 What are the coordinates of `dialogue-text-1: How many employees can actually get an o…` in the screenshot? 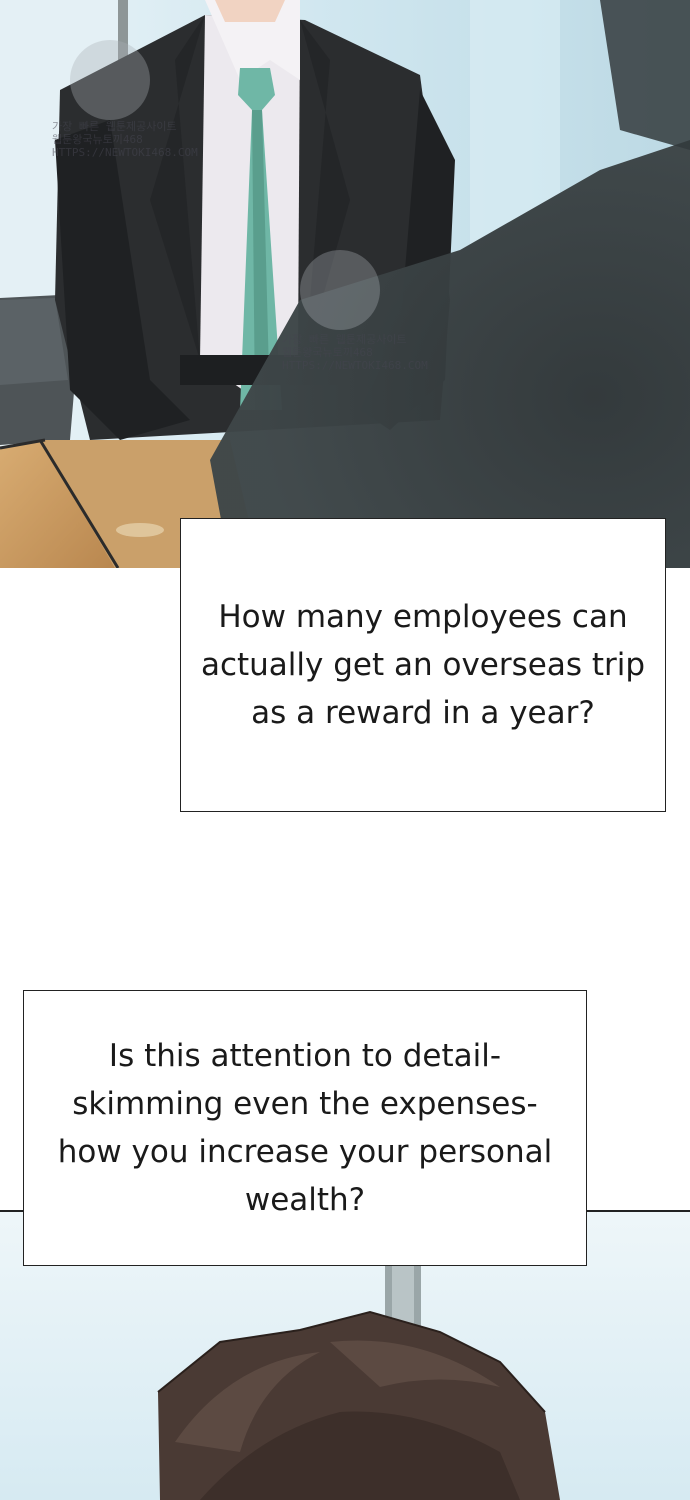 It's located at (423, 665).